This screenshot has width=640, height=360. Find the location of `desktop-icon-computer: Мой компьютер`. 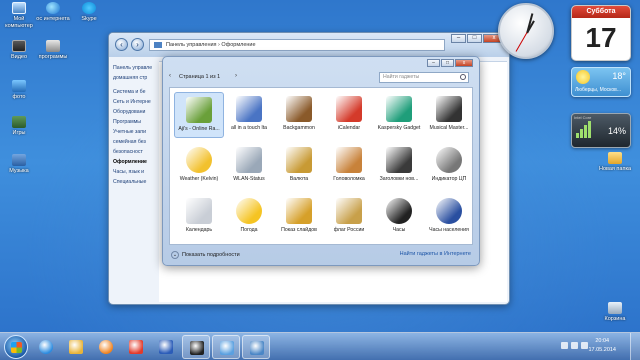

desktop-icon-computer: Мой компьютер is located at coordinates (19, 16).